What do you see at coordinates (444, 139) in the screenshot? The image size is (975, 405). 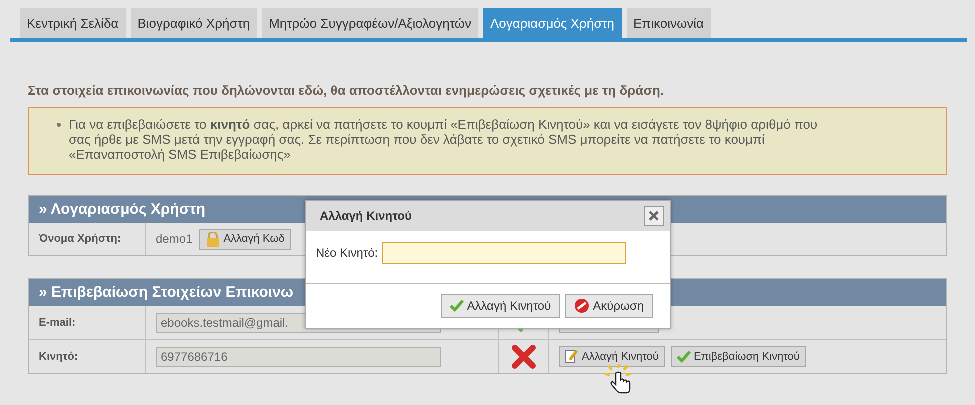 I see `notice-text: Για να επιβεβαιώσετε το κινητό σας, αρκεί να πατήσετε το κουμπί «Επιβεβαίωση Κινητού» και να εισάγετε τον 8ψήφιο αριθμό που σας ήρθε με SMS μετά την εγγραφή σας. Σε περίπτωση που δεν λάβατε το σχετικό SMS μπορείτε να πατήσετε το κουμπί «Επαναποστολή SMS Επιβεβαίωσης»` at bounding box center [444, 139].